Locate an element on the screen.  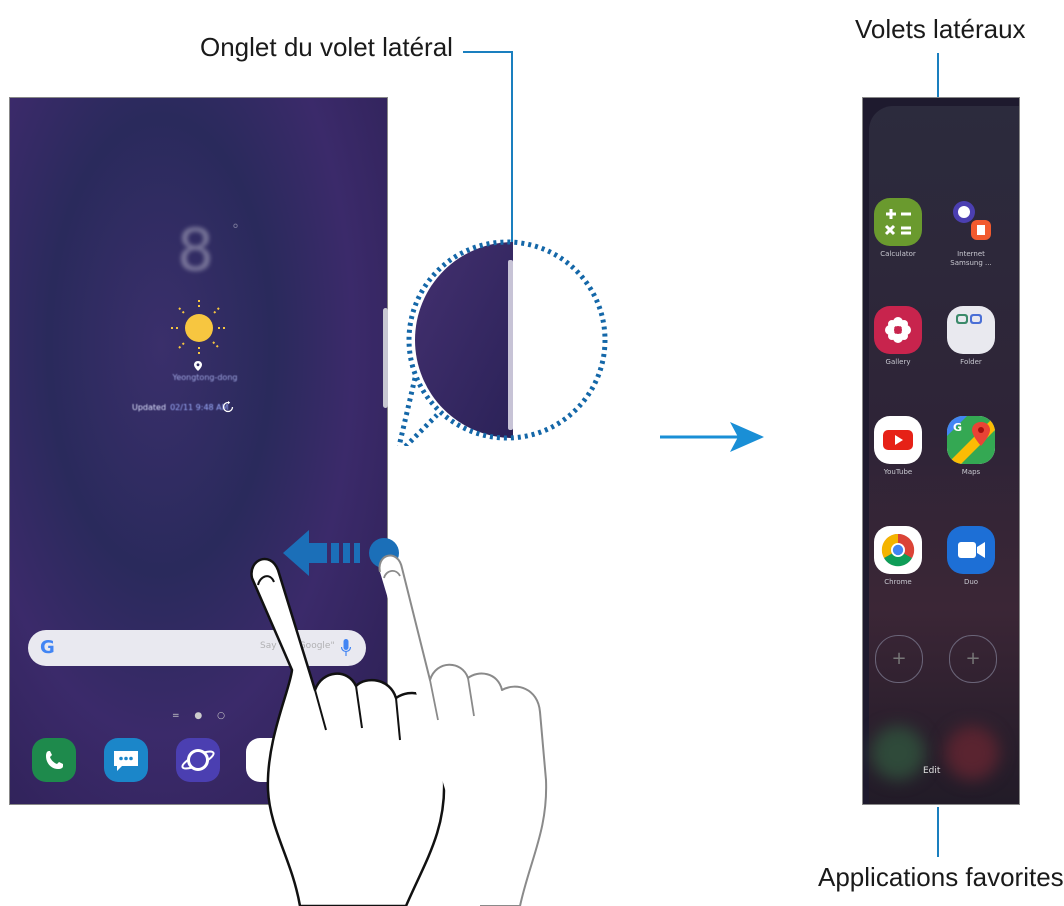
edge-app-chrome: Chrome is located at coordinates (898, 556).